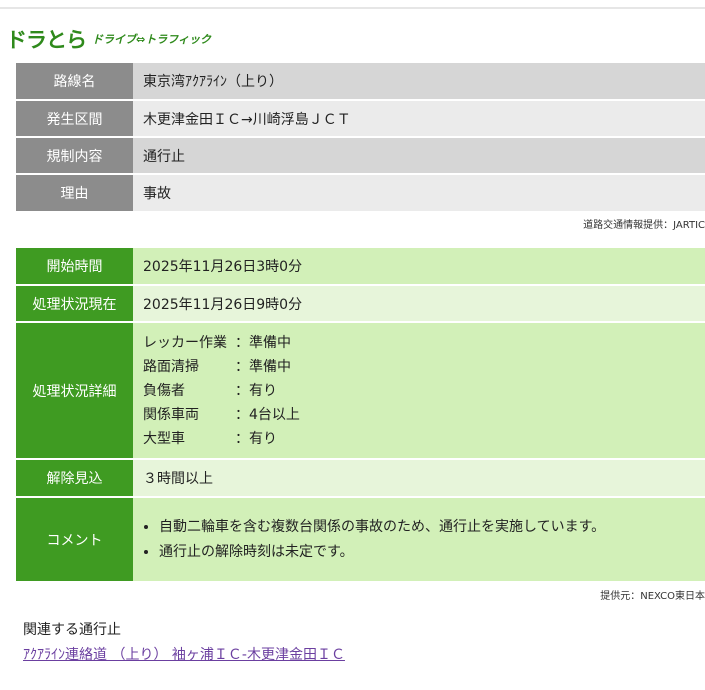  What do you see at coordinates (74, 81) in the screenshot?
I see `row-label: 路線名` at bounding box center [74, 81].